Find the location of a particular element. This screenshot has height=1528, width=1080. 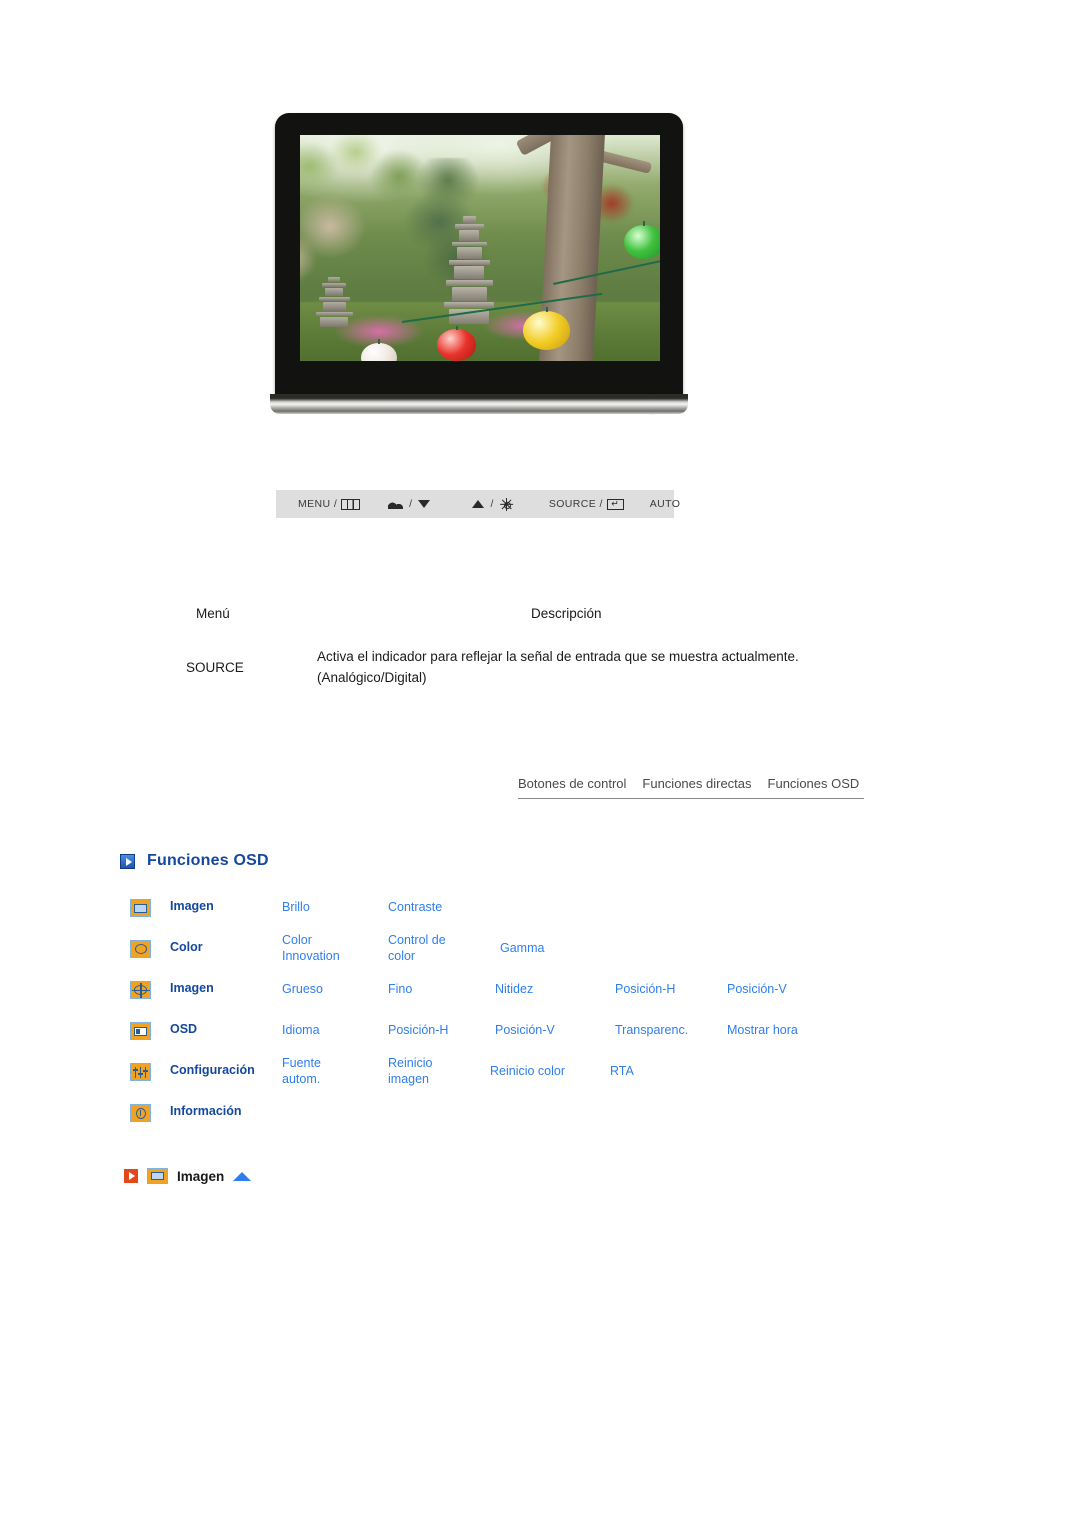

down-button-label: / is located at coordinates (411, 504).